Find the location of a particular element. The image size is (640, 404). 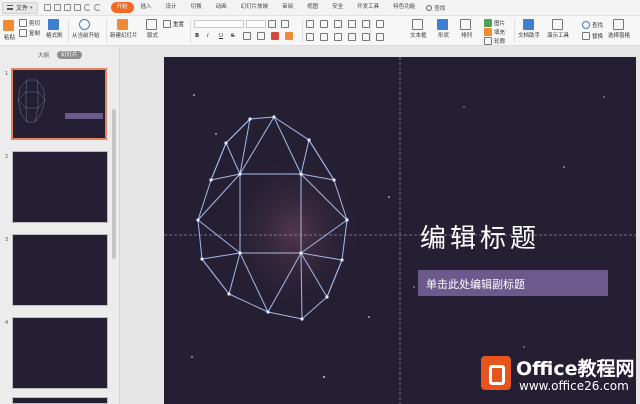

arrange-icon is located at coordinates (465, 24).